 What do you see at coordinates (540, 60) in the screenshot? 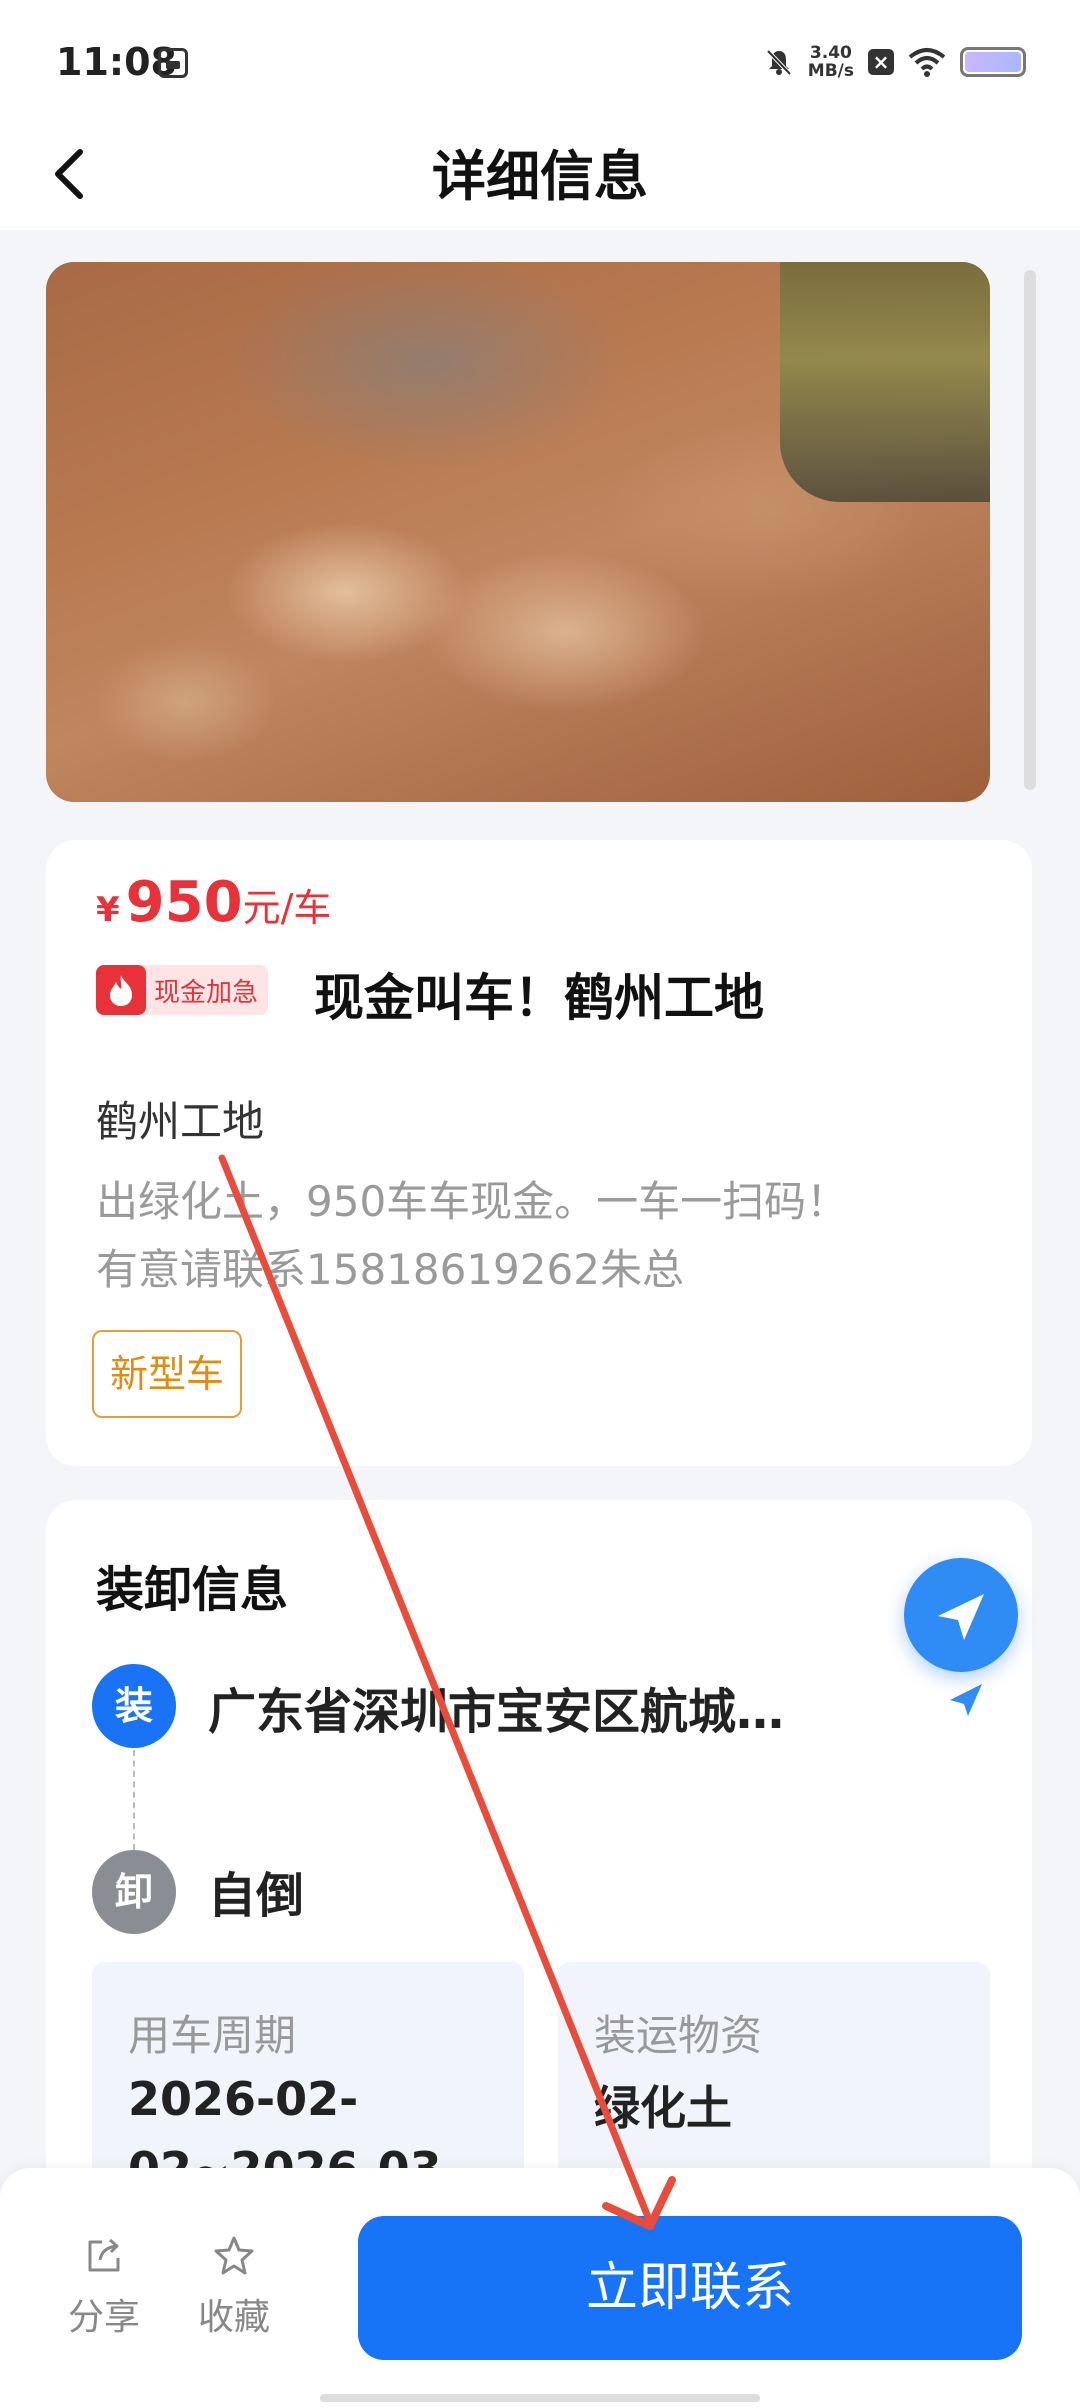
I see `status-bar: 11:08 3.40 MB/s ×` at bounding box center [540, 60].